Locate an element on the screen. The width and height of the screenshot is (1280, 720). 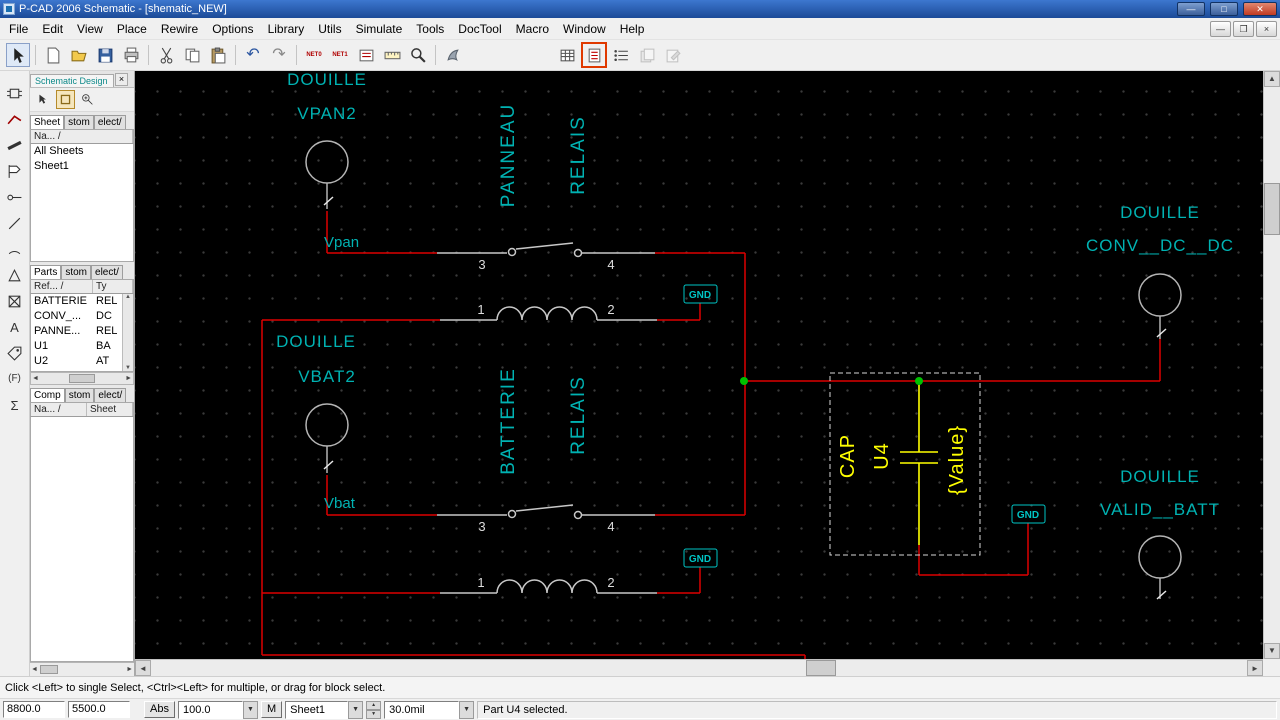
relay-coil-1-symbol is located at coordinates (548, 313).